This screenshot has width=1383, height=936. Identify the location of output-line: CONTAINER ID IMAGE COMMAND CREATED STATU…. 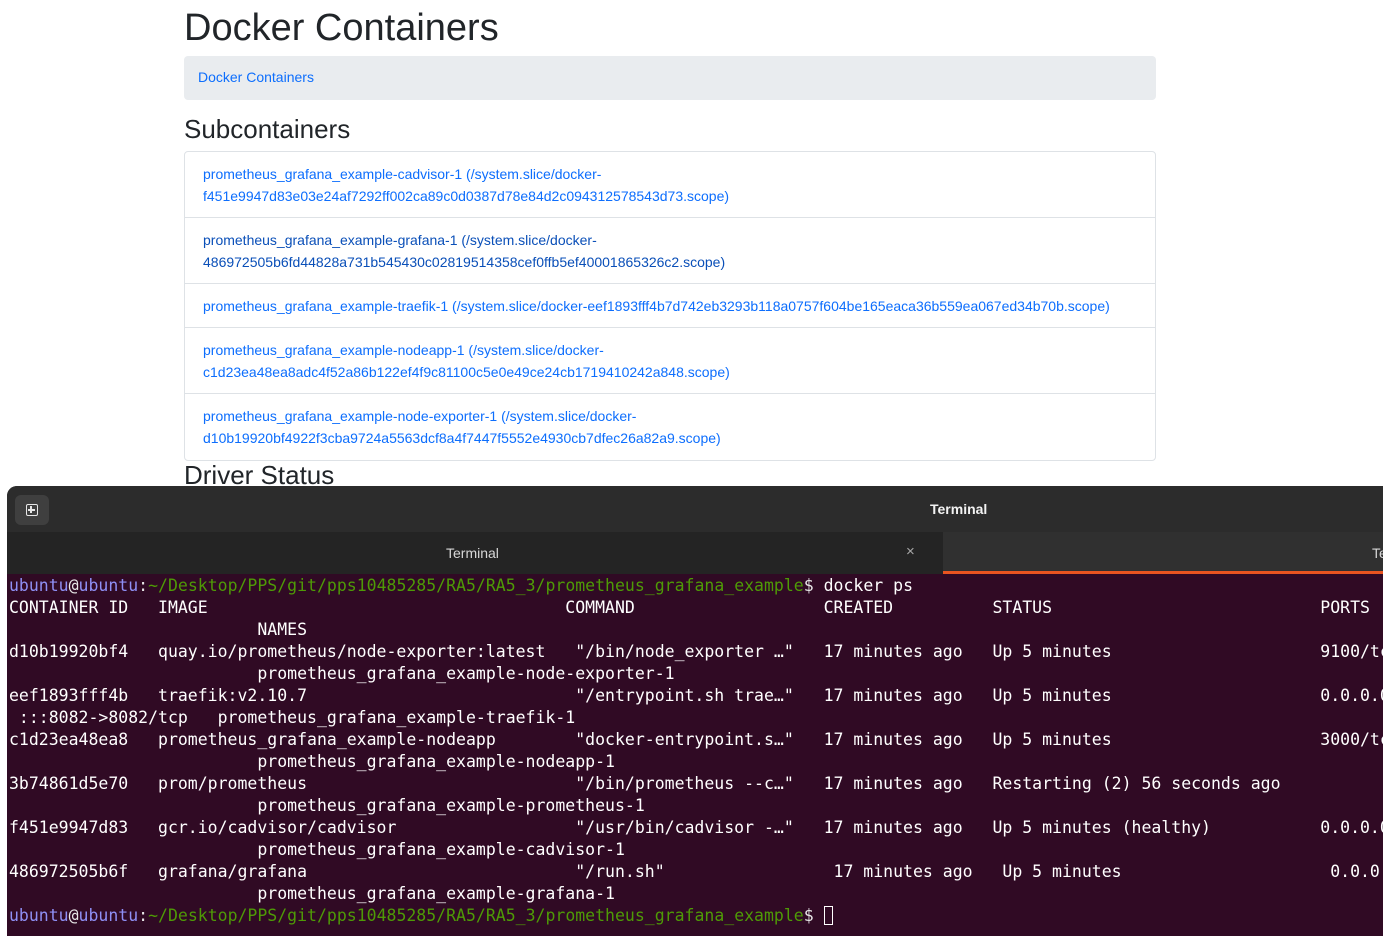
(689, 607).